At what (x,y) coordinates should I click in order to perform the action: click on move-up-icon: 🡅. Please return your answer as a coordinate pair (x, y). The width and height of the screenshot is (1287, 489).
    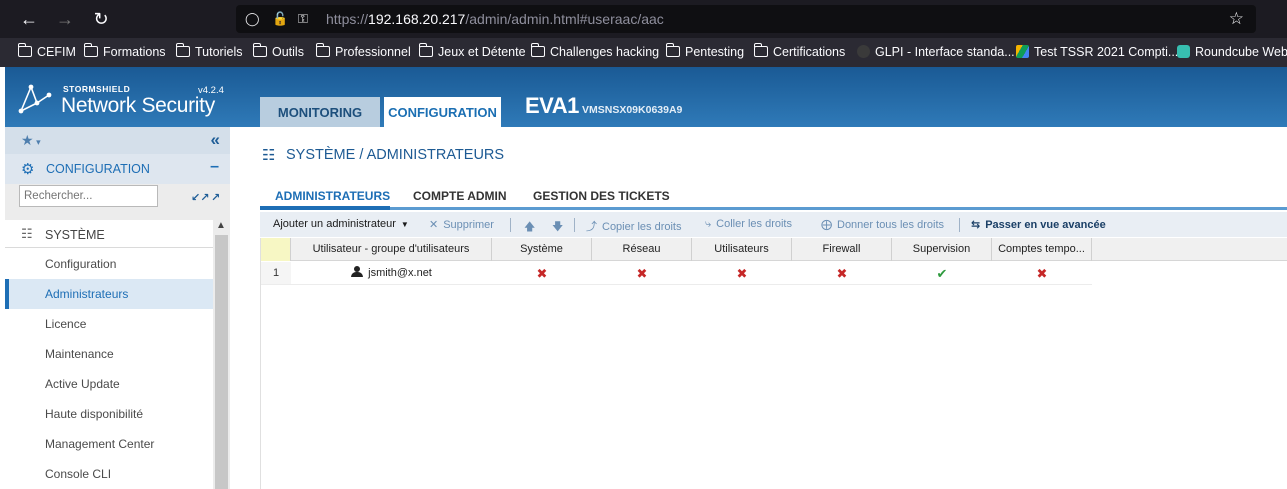
    Looking at the image, I should click on (529, 227).